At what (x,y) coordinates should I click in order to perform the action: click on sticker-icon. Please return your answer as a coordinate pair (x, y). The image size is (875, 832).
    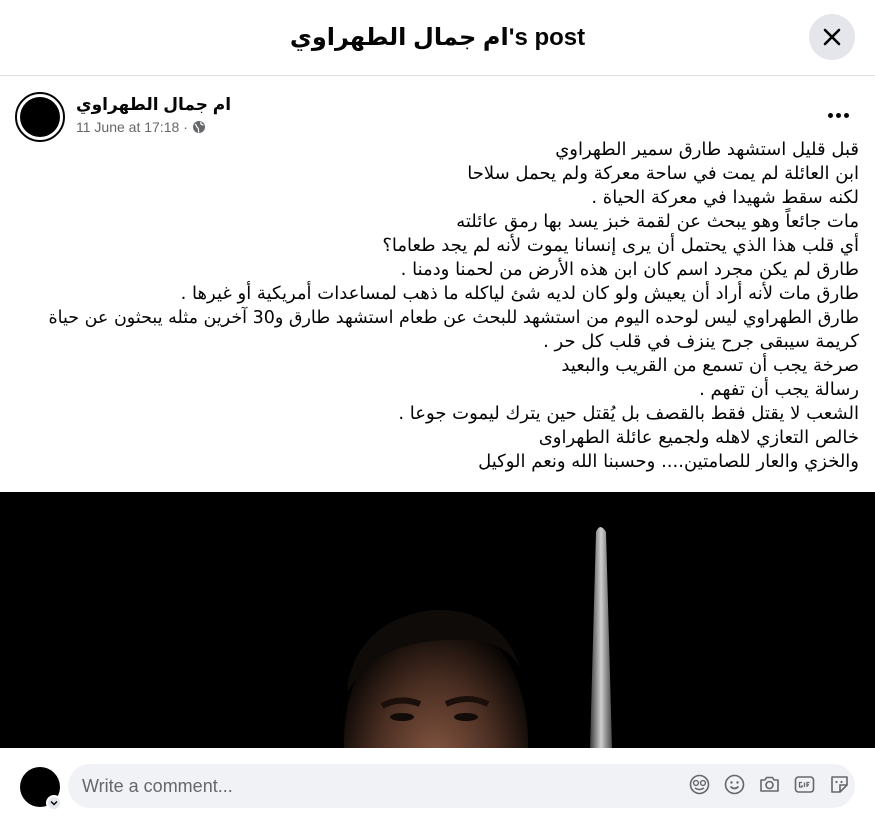
    Looking at the image, I should click on (839, 784).